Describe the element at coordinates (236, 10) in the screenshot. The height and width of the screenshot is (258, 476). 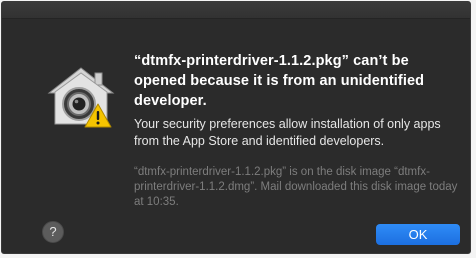
I see `dialog-titlebar` at that location.